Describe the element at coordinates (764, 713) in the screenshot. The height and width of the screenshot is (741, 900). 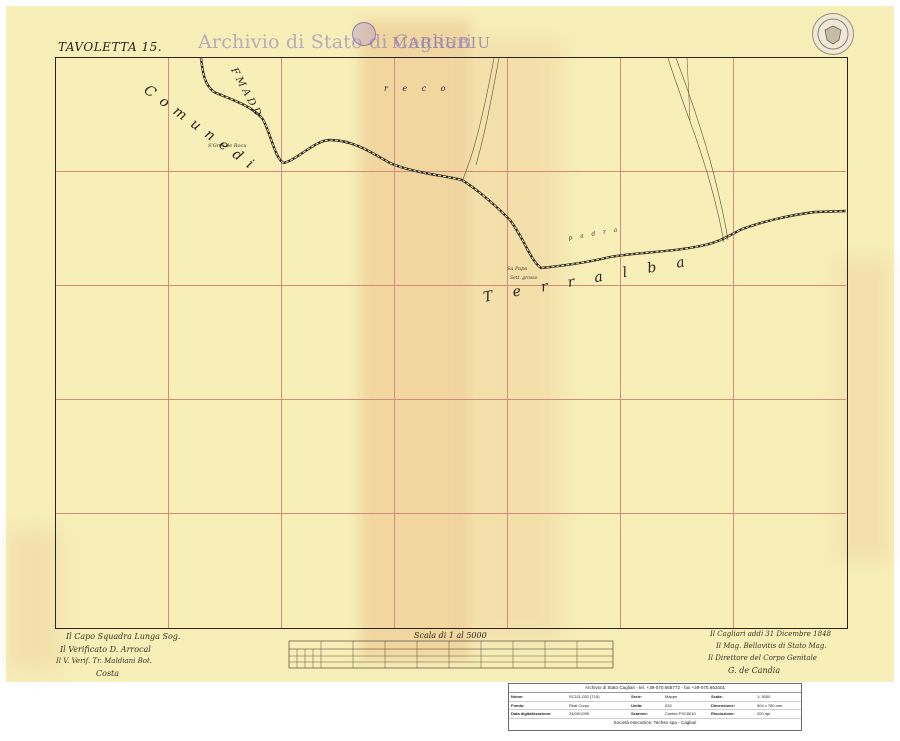
I see `info-value: 200 dpi` at that location.